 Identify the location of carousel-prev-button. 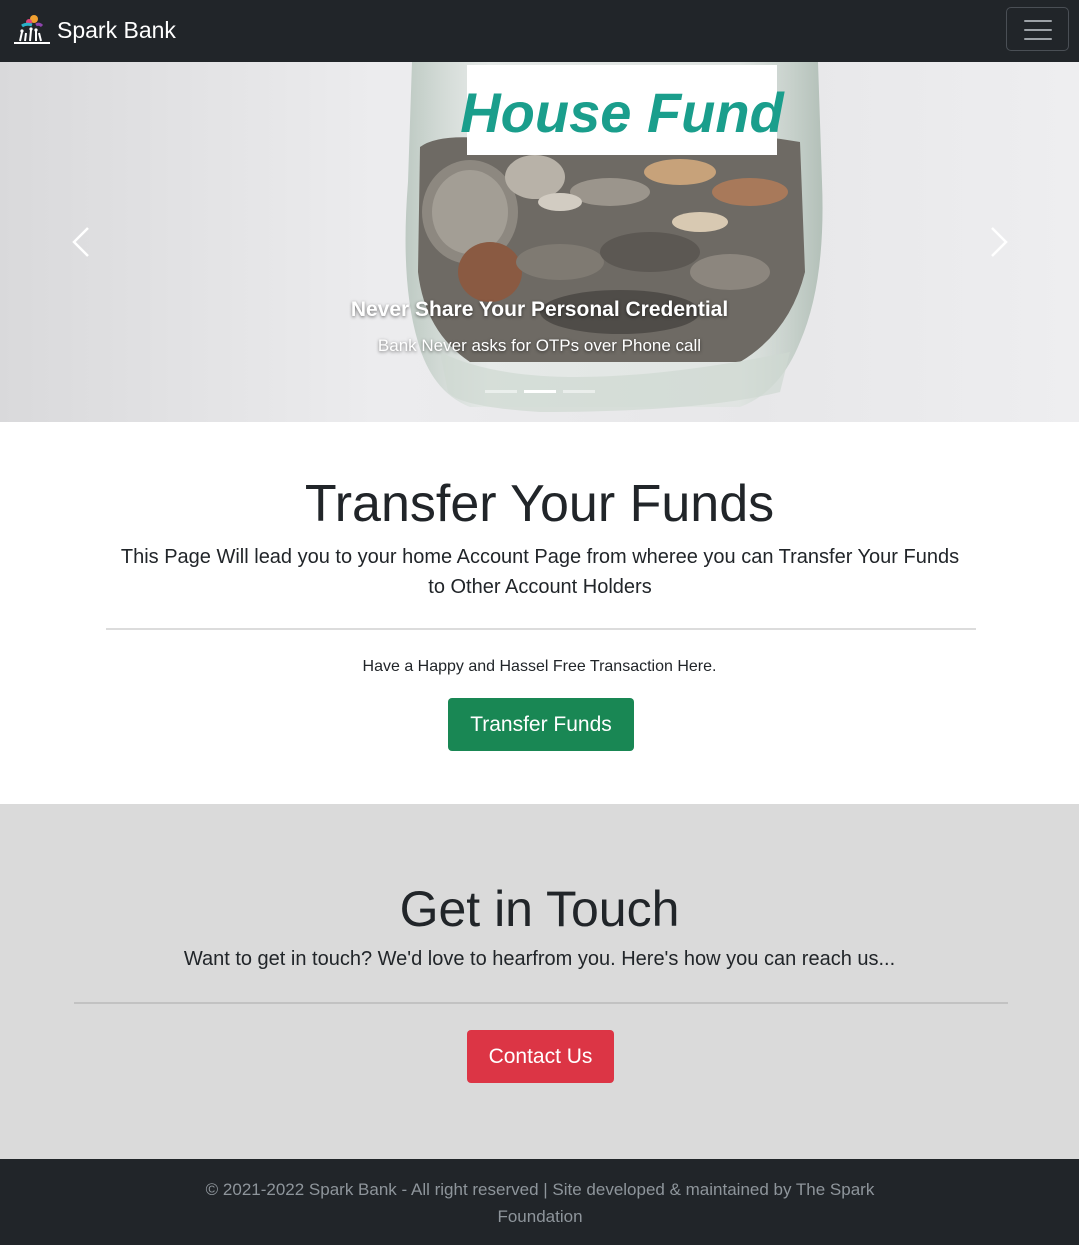
(80, 242).